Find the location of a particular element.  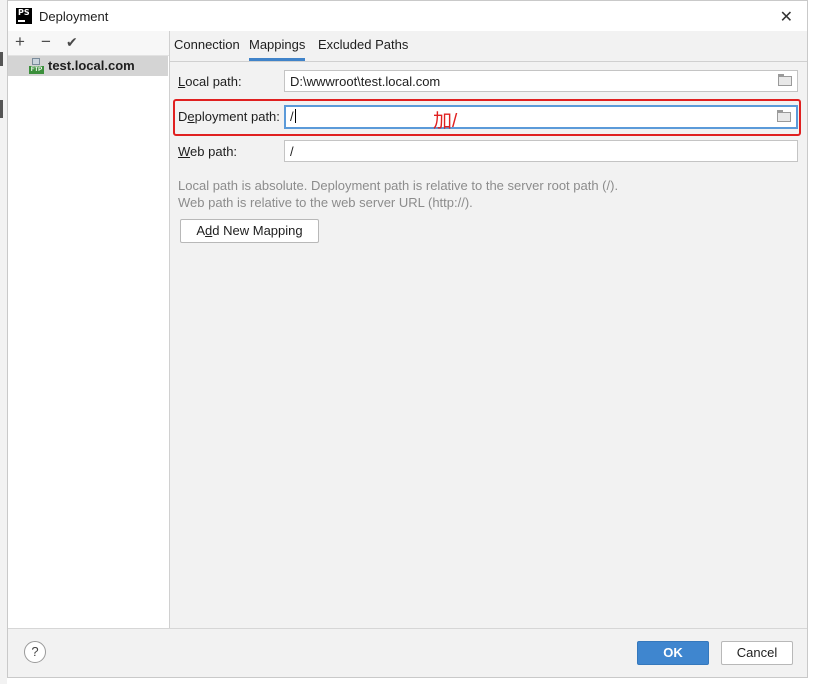

local-path-value: D:\wwwroot\test.local.com is located at coordinates (365, 81).